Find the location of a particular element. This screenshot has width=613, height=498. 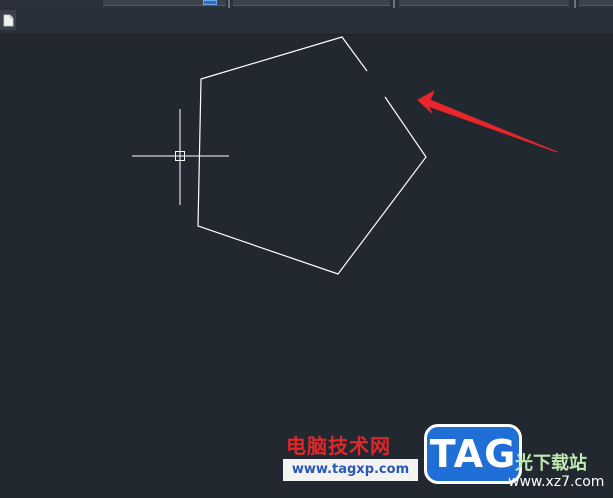

watermark-site-title: 电脑技术网 is located at coordinates (338, 446).